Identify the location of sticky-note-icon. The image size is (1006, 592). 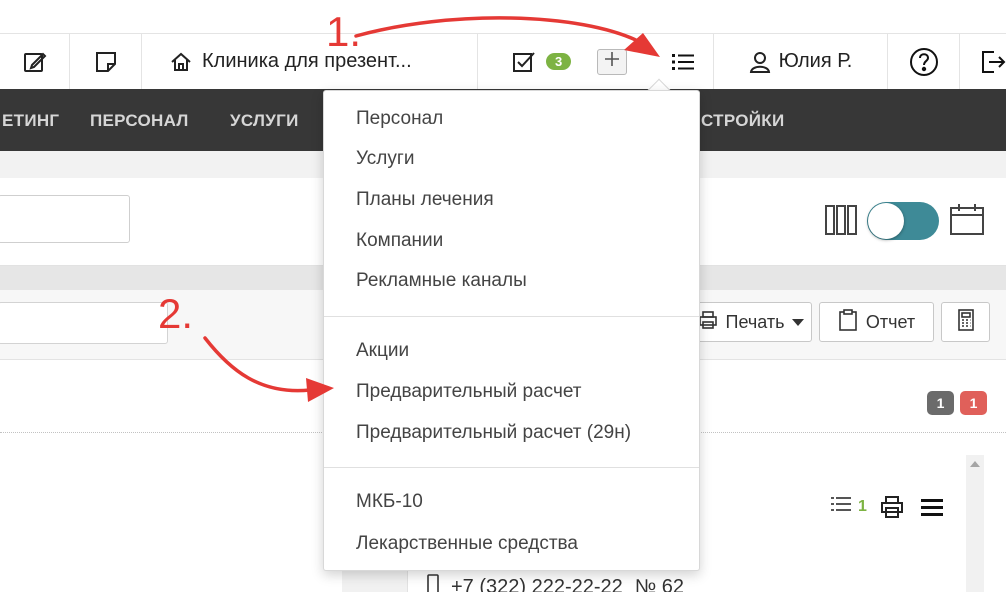
(106, 62).